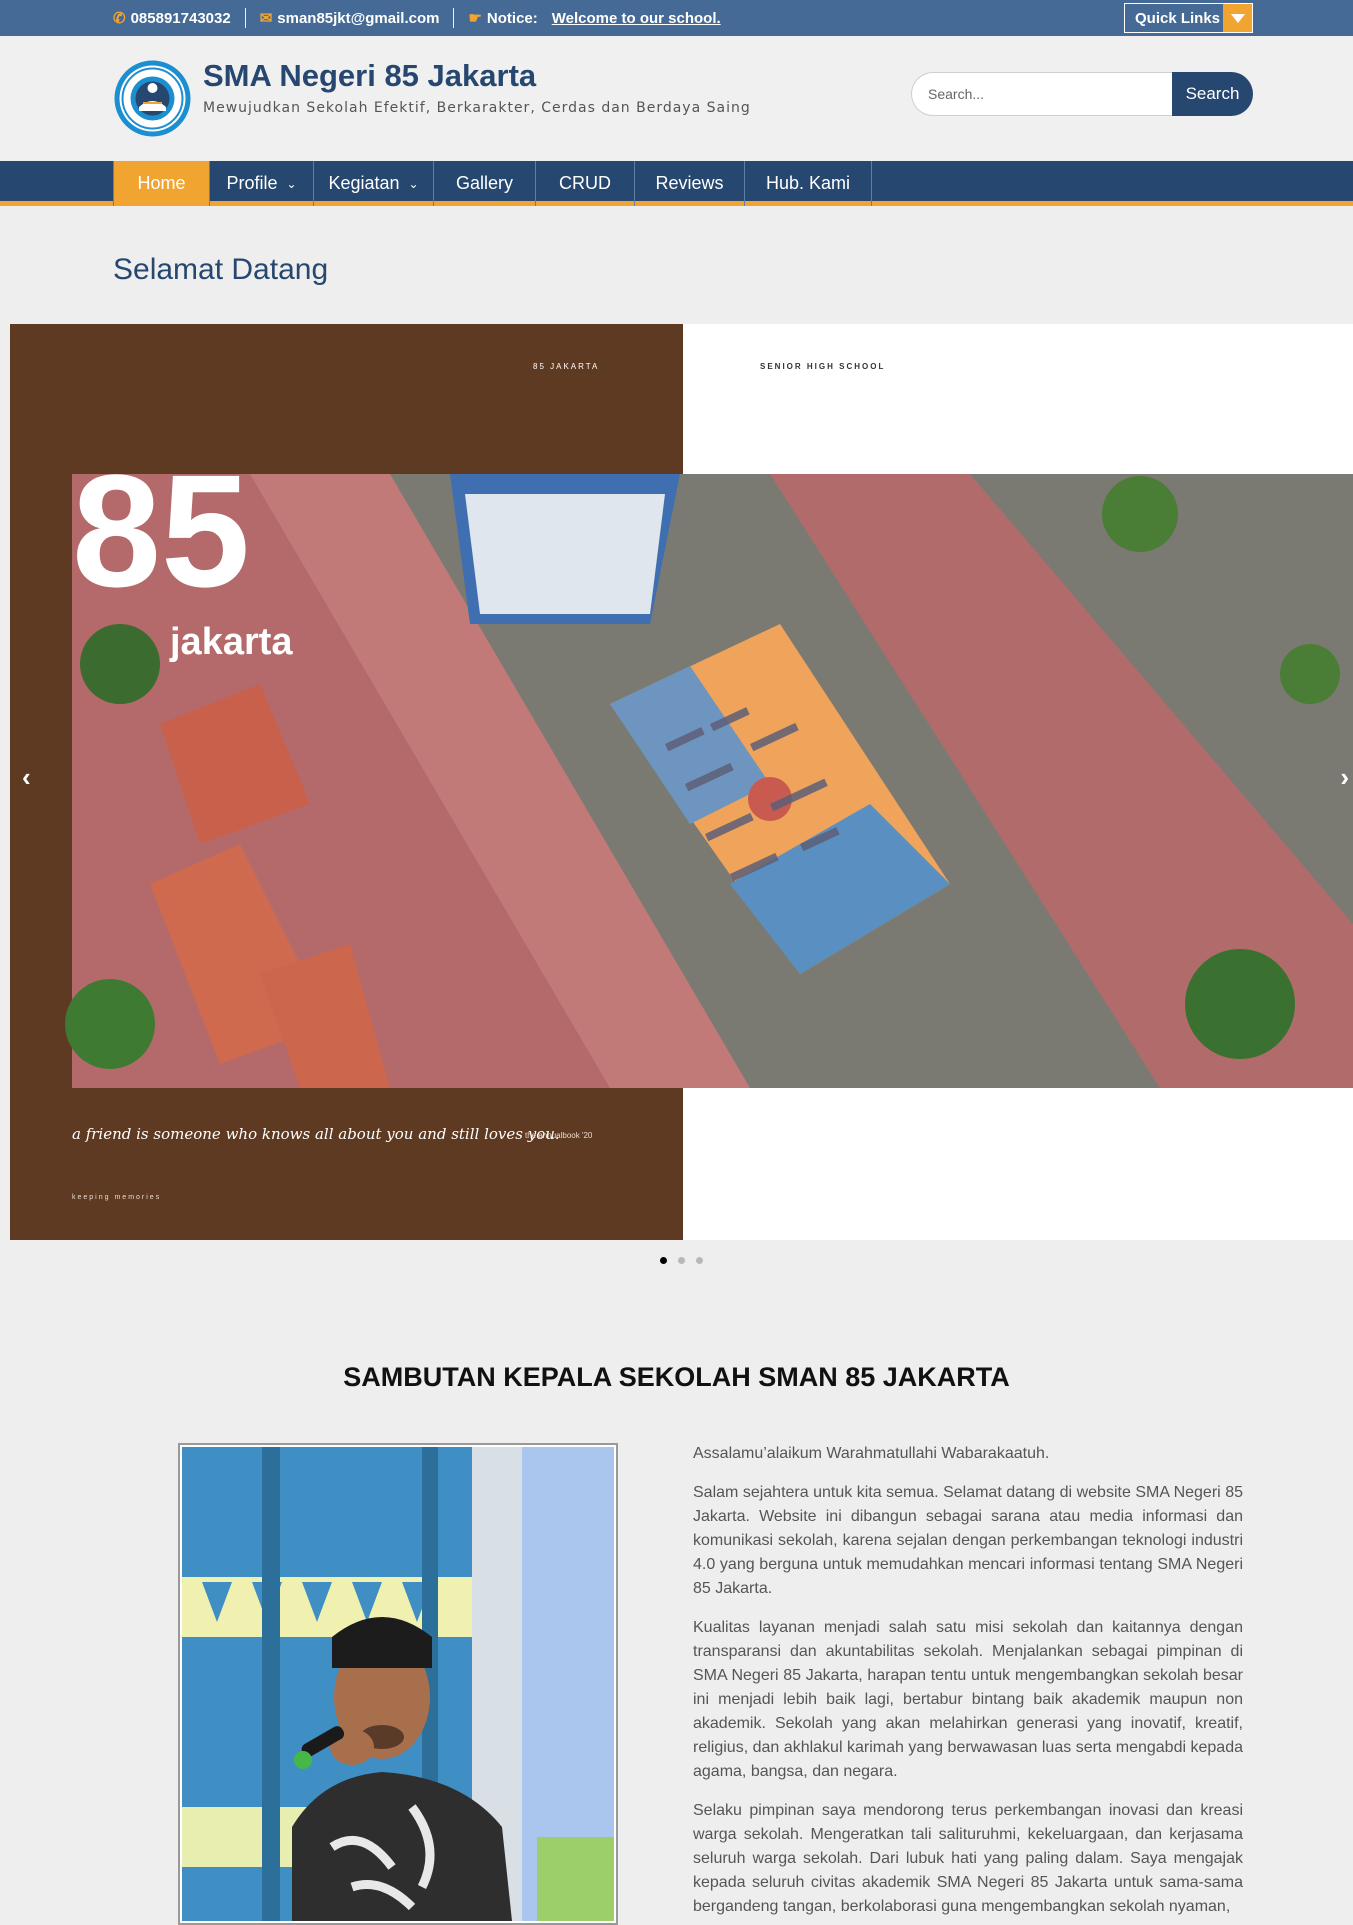 The image size is (1353, 1925). I want to click on phone-contact: ✆ 085891743032, so click(179, 18).